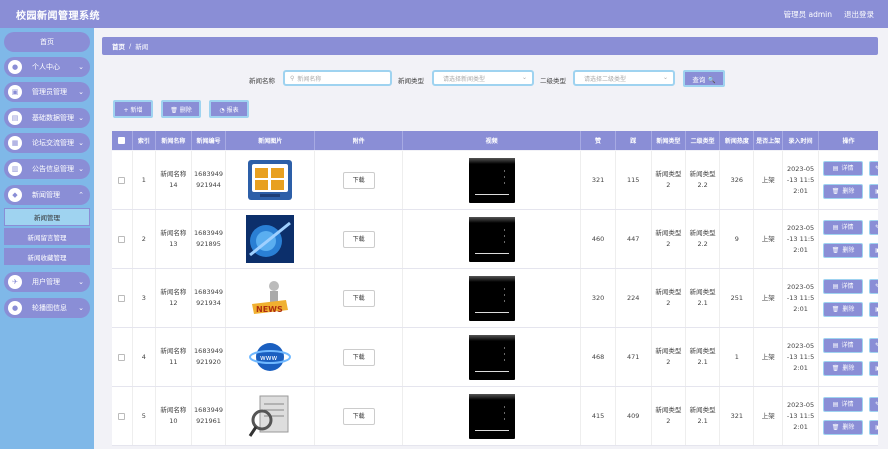  Describe the element at coordinates (702, 303) in the screenshot. I see `cell-subtype-line: 2.1` at that location.